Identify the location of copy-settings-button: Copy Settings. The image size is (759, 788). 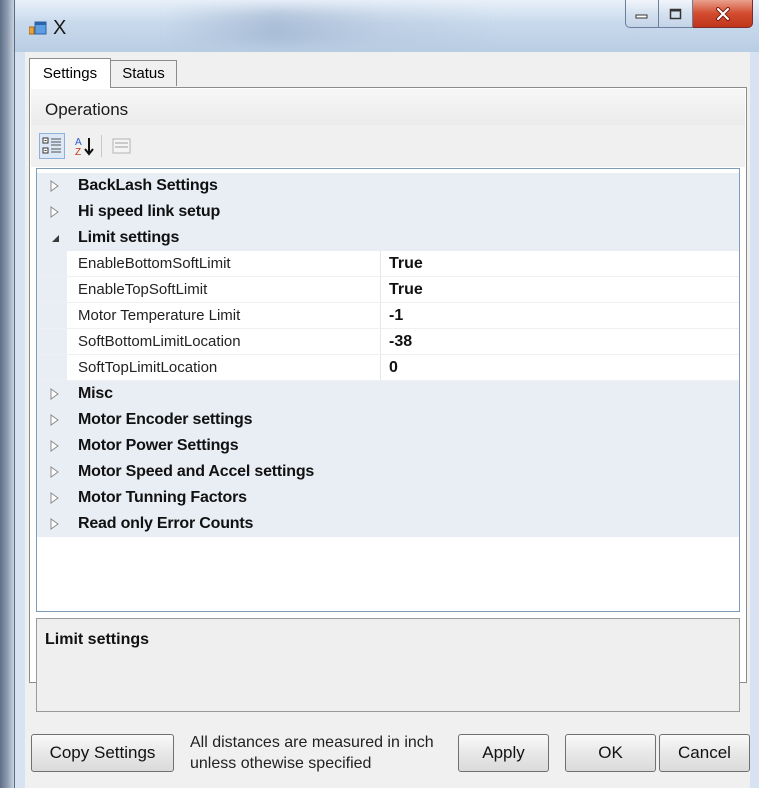
(102, 753).